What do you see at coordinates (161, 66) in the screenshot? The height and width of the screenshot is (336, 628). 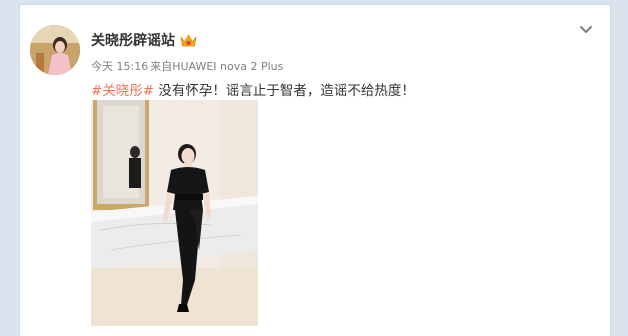 I see `source-prefix: 来自` at bounding box center [161, 66].